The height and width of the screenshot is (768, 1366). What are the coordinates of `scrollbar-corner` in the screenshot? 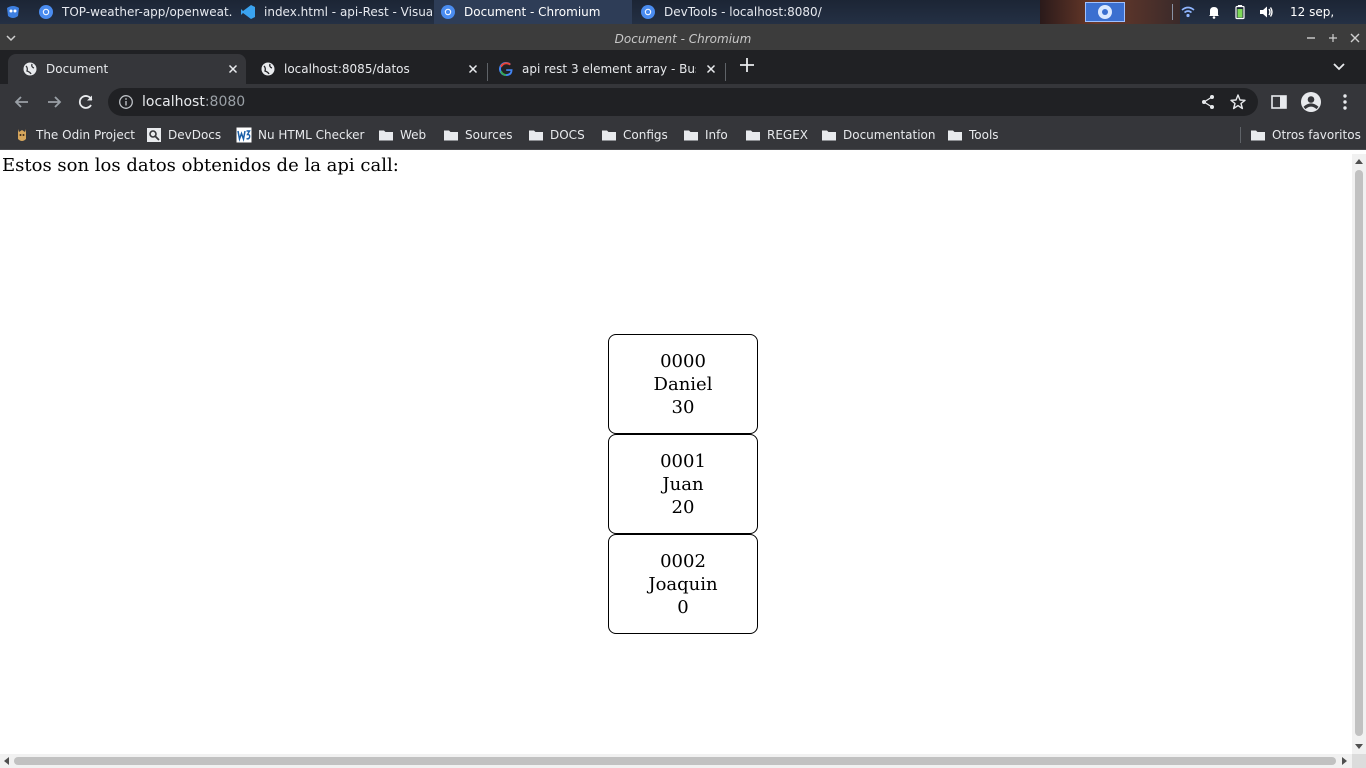 It's located at (1359, 761).